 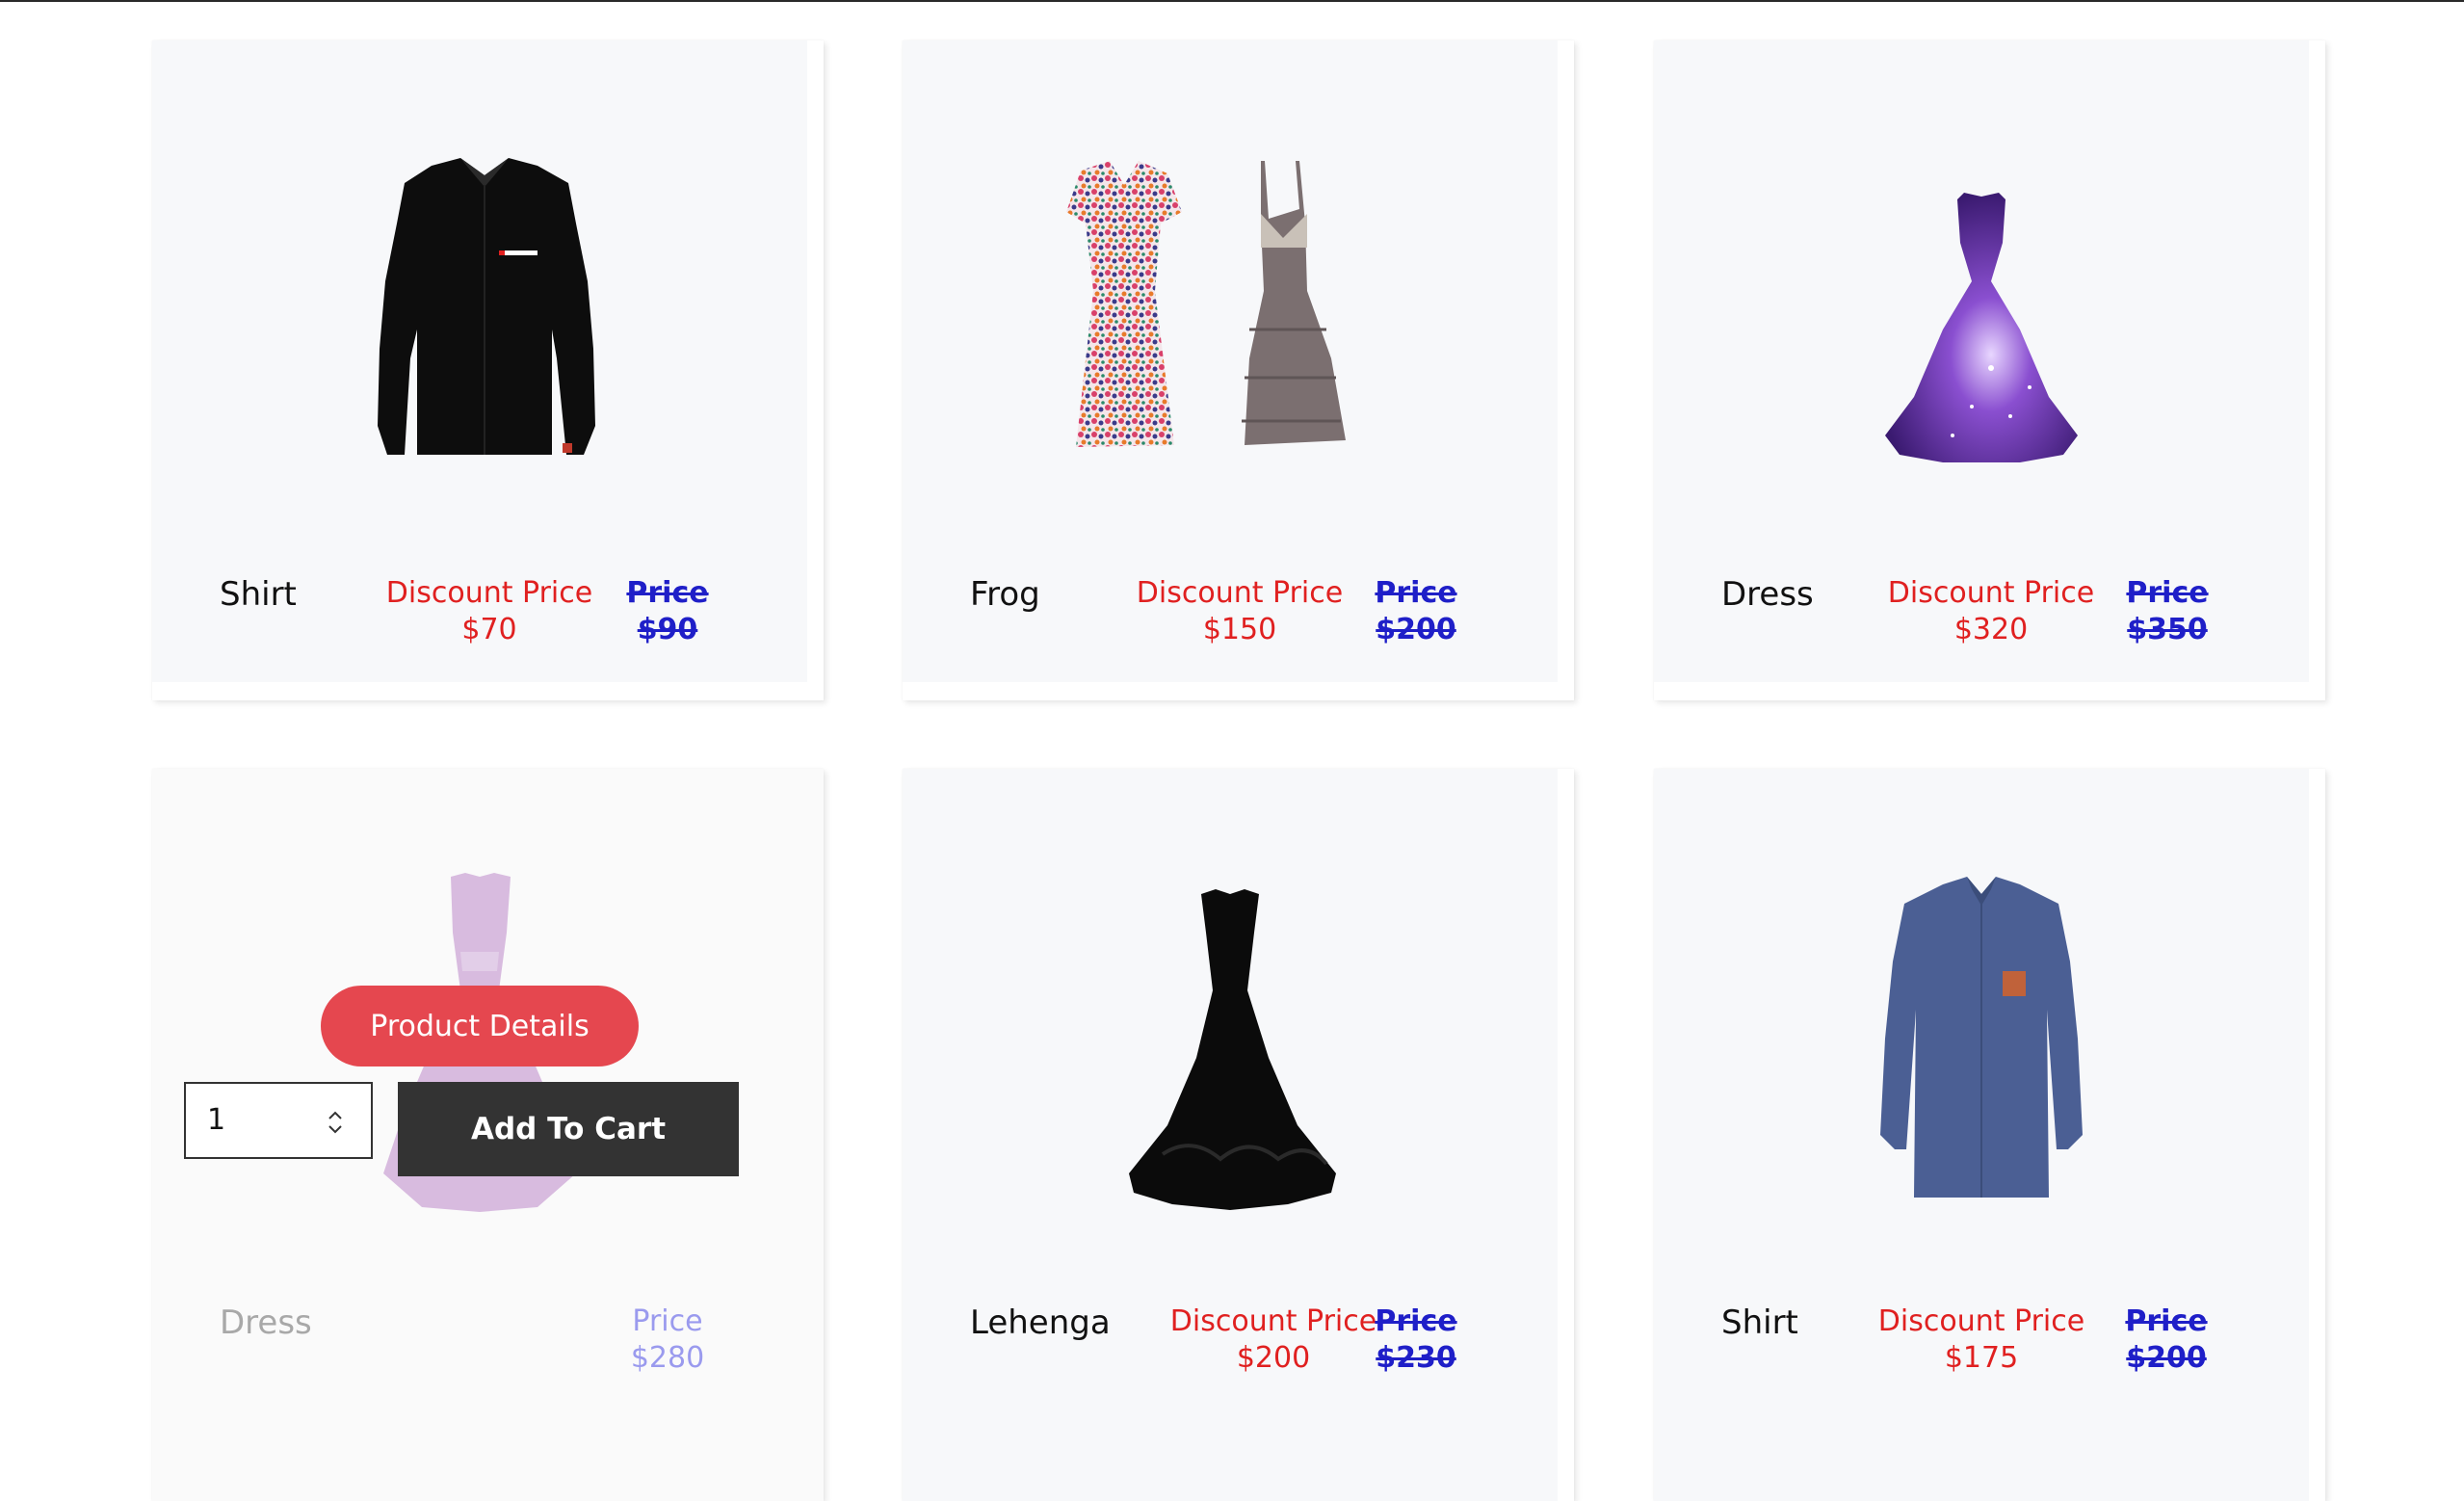 I want to click on product-card-body: Frog Discount Price $150 Price $200, so click(x=1231, y=361).